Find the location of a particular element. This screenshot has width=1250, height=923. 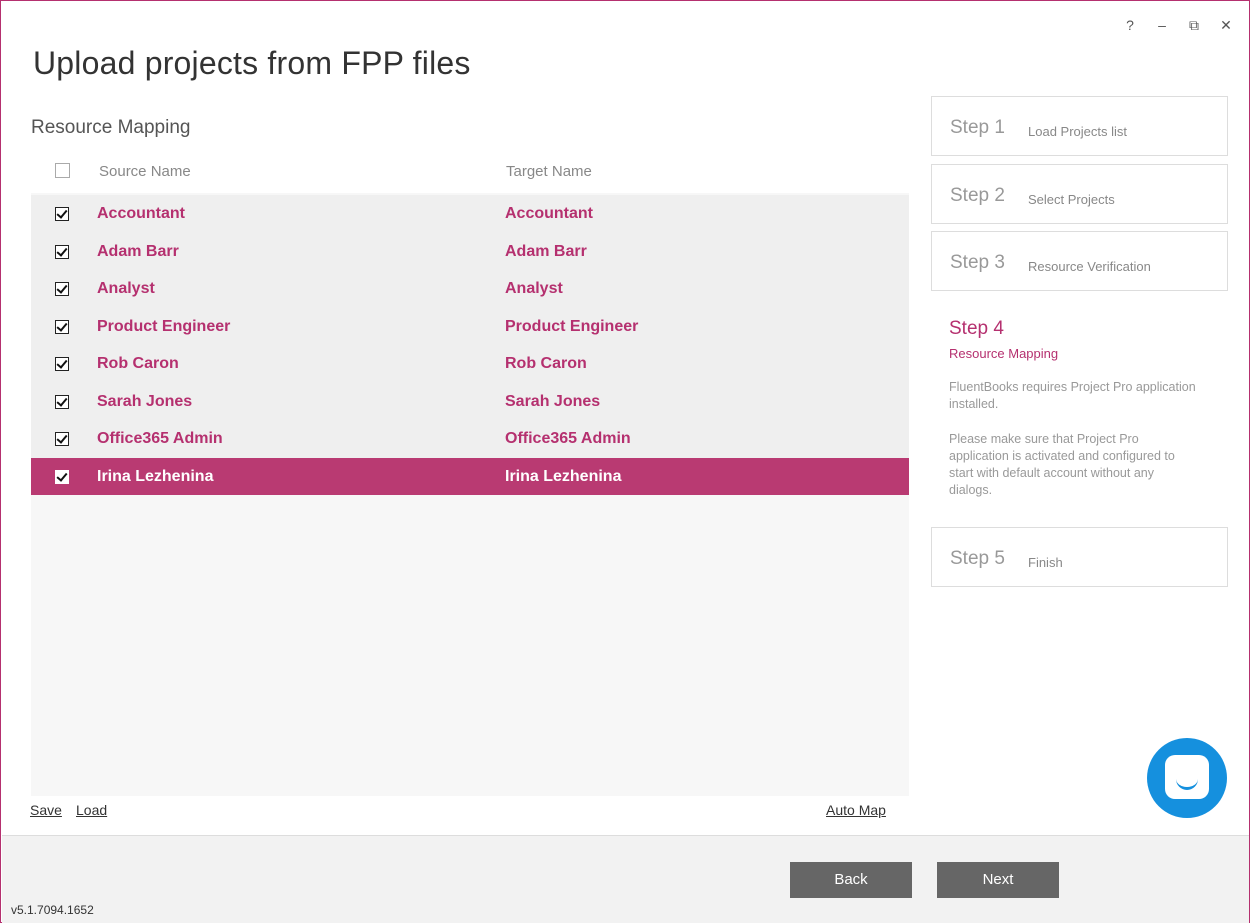

section-title: Resource Mapping is located at coordinates (111, 127).